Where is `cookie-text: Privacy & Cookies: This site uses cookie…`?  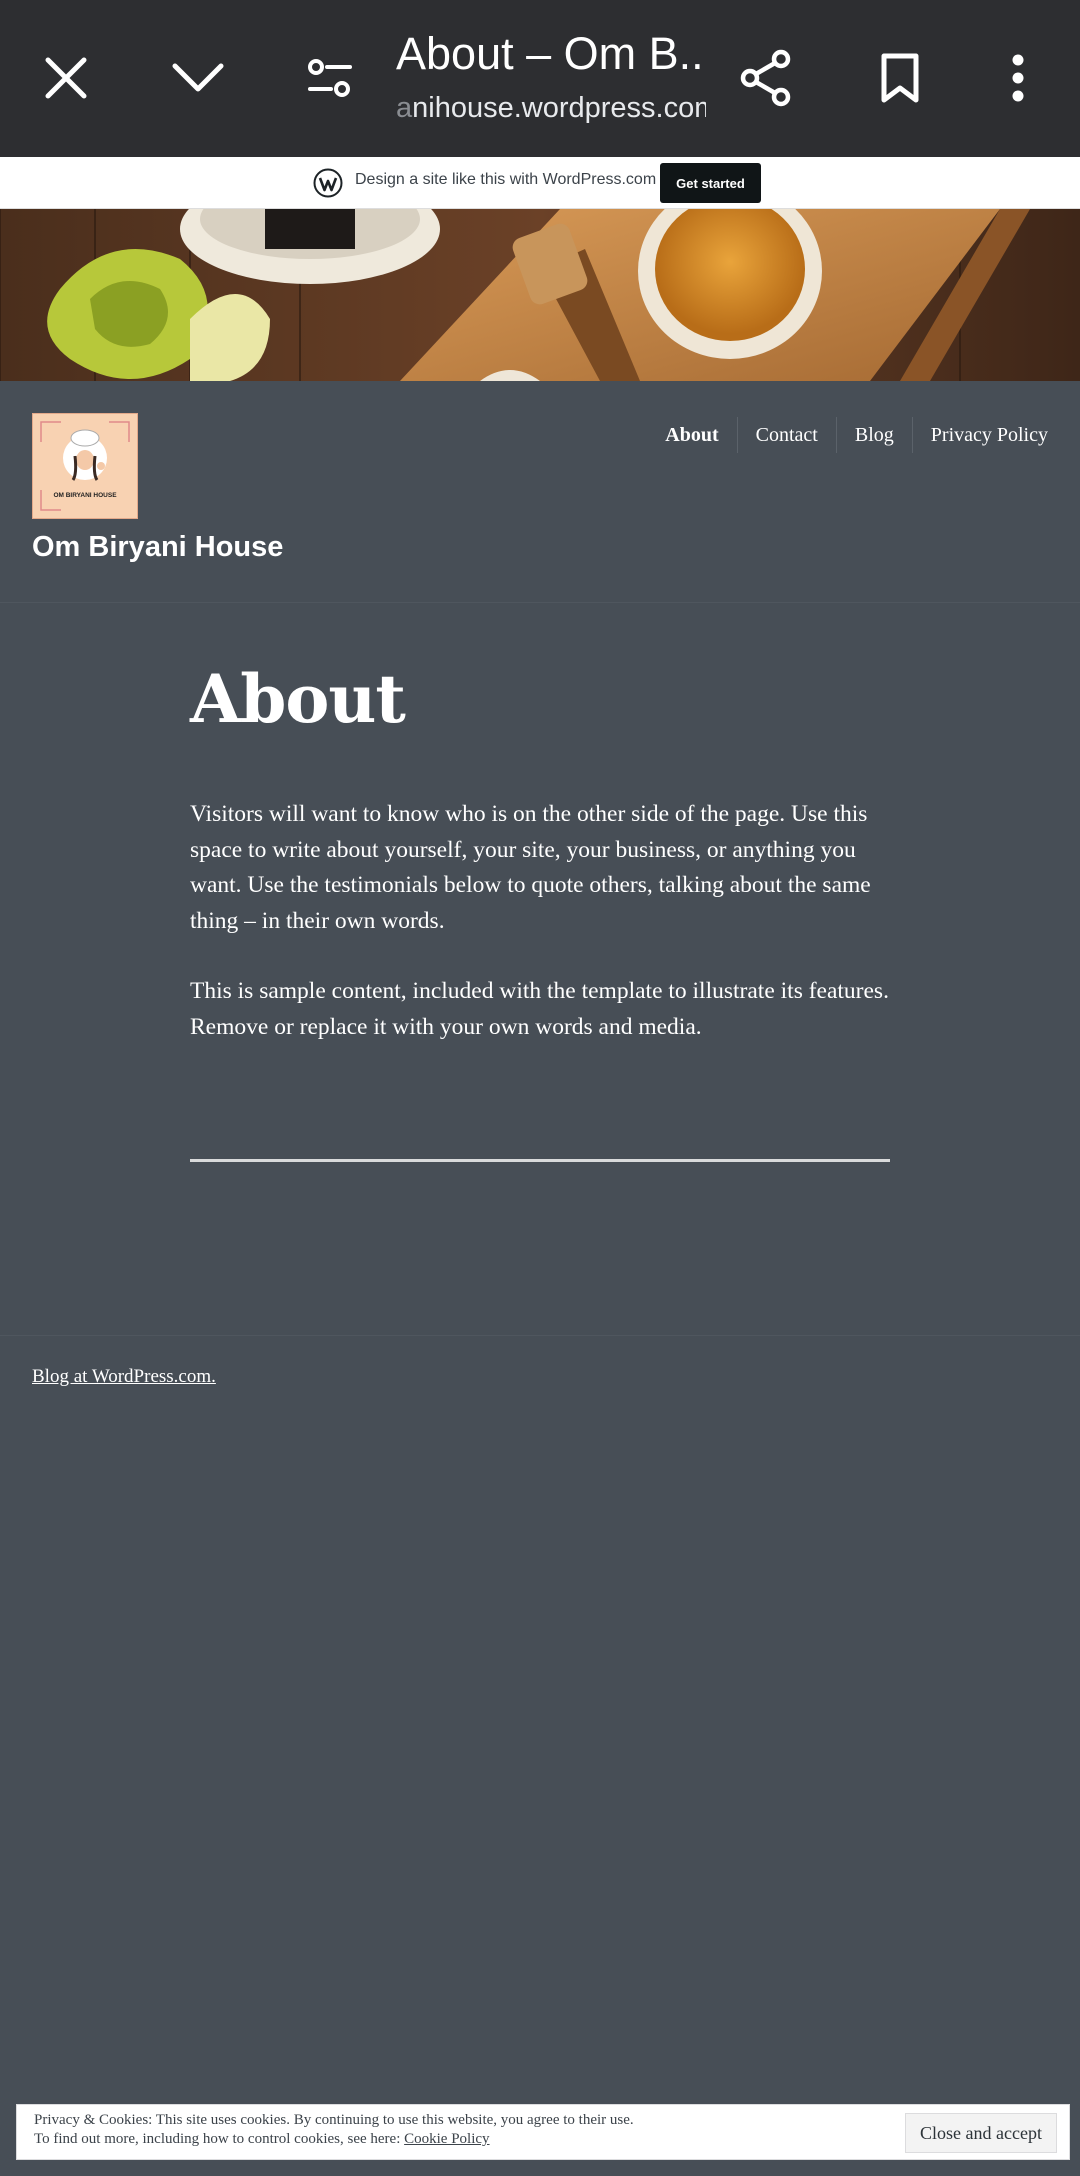
cookie-text: Privacy & Cookies: This site uses cookie… is located at coordinates (444, 2130).